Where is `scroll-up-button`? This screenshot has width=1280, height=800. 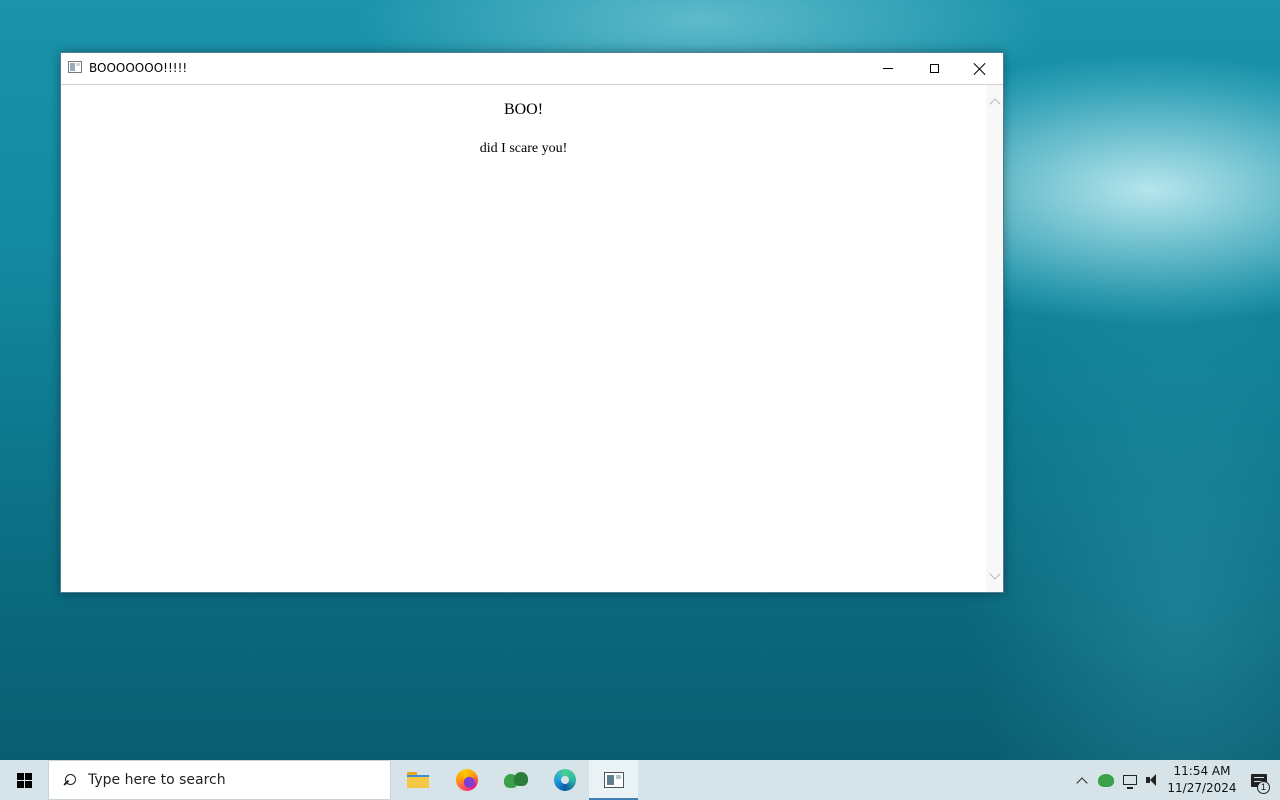 scroll-up-button is located at coordinates (994, 101).